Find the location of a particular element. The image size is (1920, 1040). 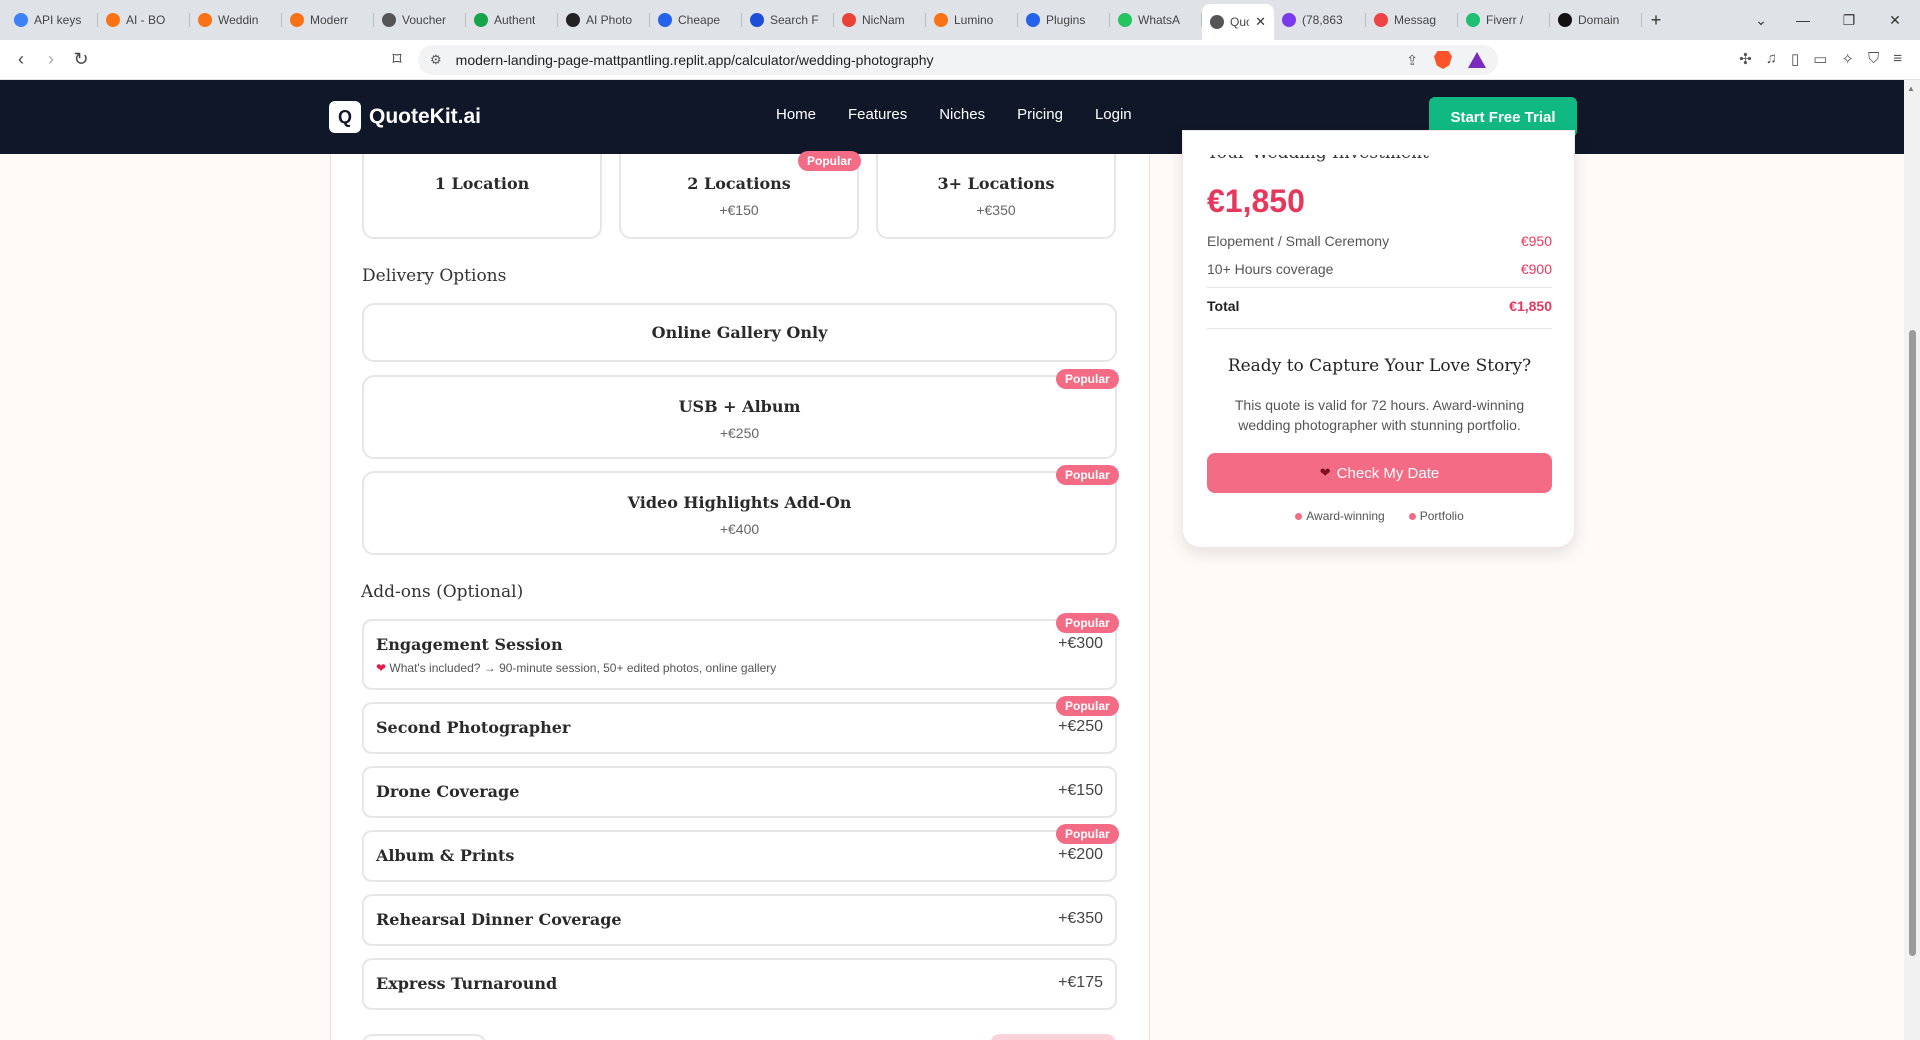

browser-tab: WhatsA is located at coordinates (1156, 20).